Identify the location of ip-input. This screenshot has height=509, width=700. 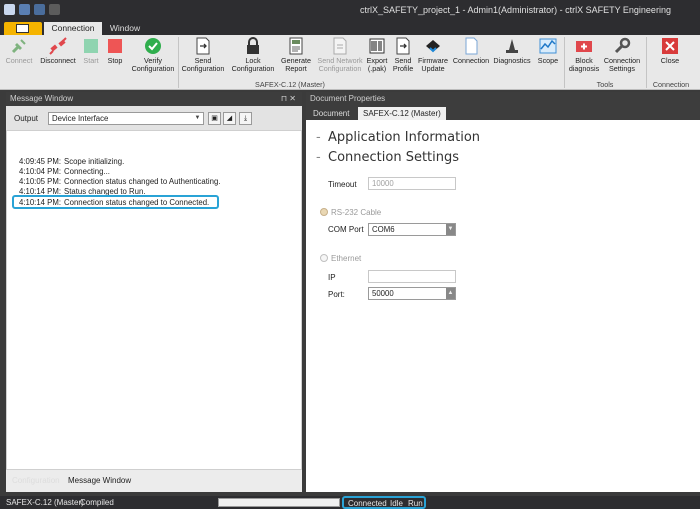
(412, 276).